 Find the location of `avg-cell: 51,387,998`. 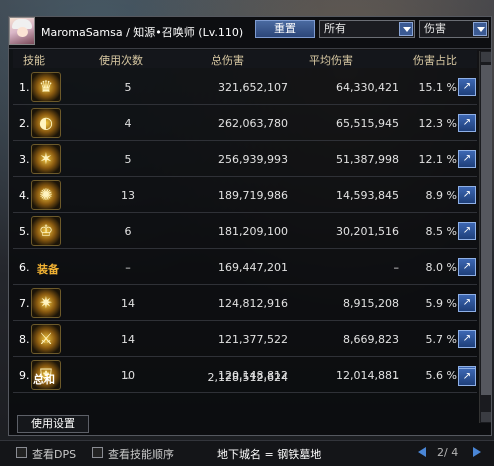

avg-cell: 51,387,998 is located at coordinates (367, 159).